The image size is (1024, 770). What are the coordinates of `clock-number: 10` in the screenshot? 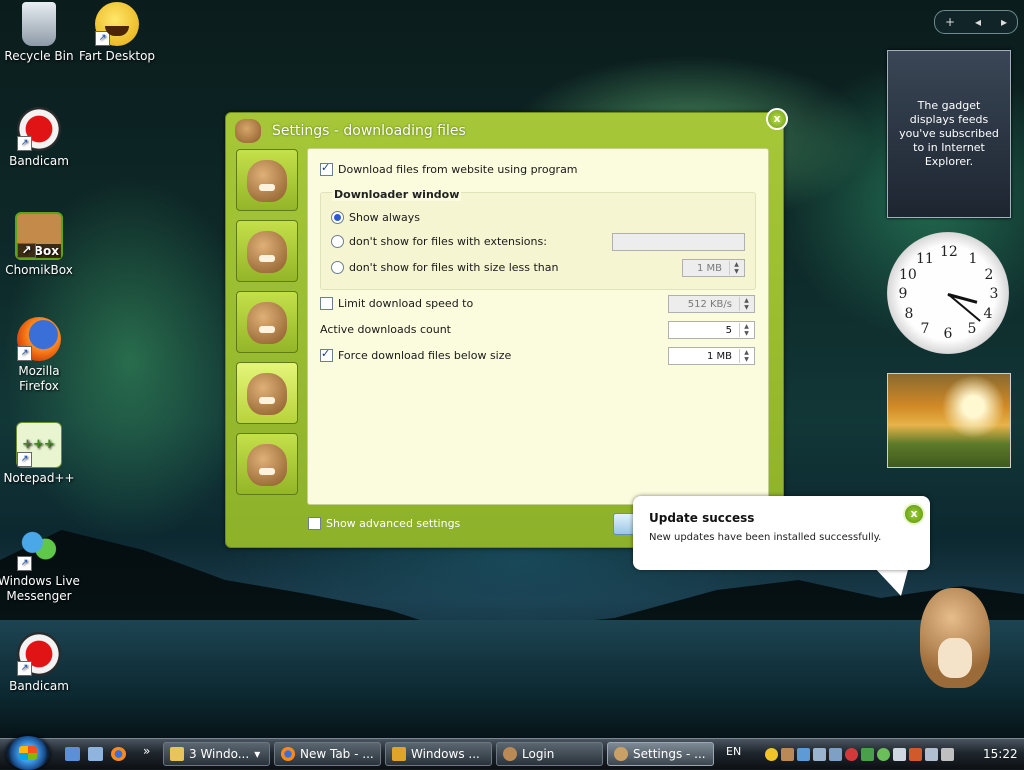 It's located at (908, 275).